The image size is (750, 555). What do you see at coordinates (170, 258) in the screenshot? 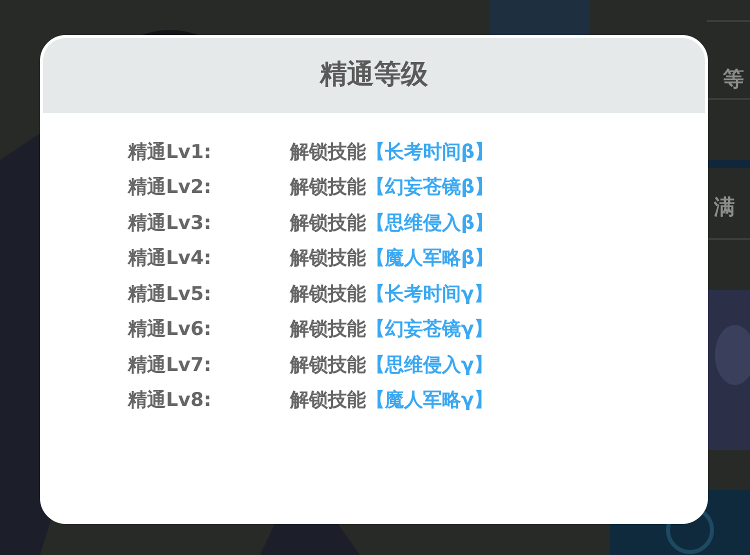
I see `mastery-level-label: 精通Lv4:` at bounding box center [170, 258].